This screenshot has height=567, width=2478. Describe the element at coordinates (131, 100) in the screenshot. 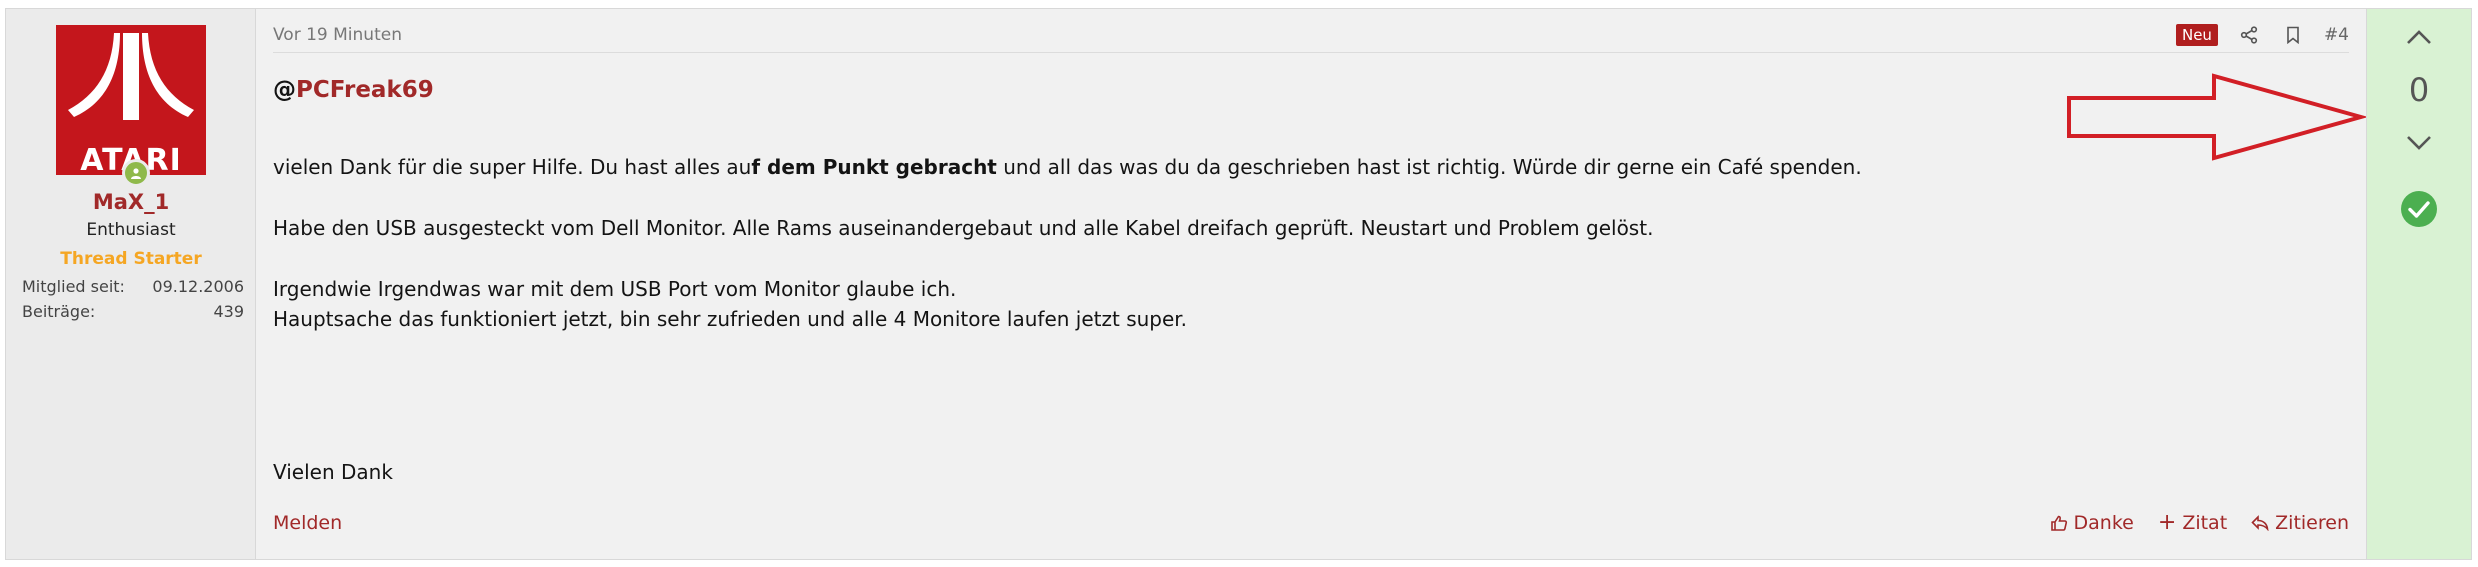

I see `avatar: ATARI` at that location.